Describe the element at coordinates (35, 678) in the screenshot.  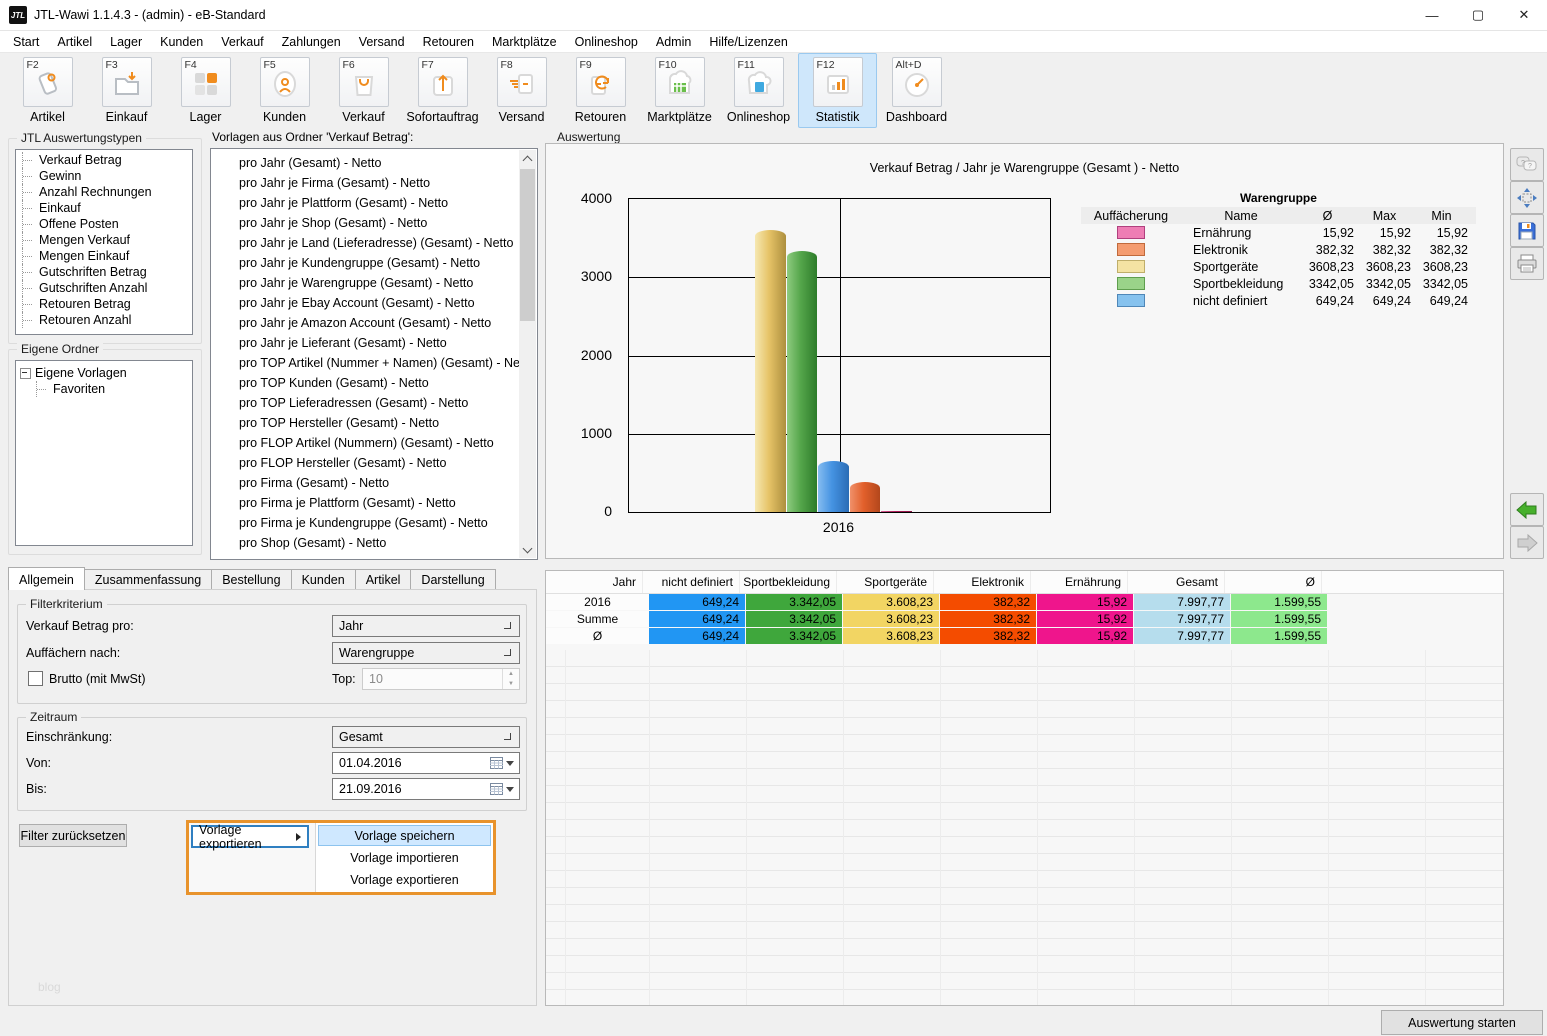
I see `checkbox-icon` at that location.